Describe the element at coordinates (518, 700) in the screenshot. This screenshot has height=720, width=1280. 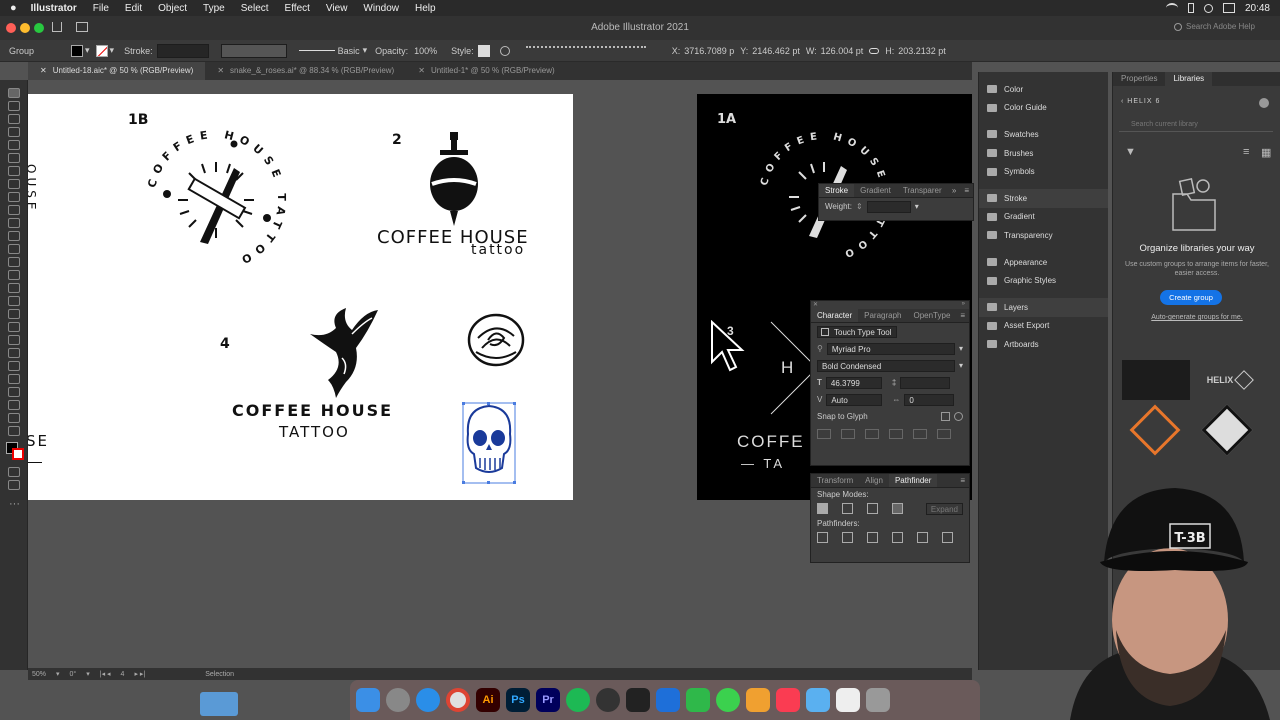
I see `photoshop-icon: Ps` at that location.